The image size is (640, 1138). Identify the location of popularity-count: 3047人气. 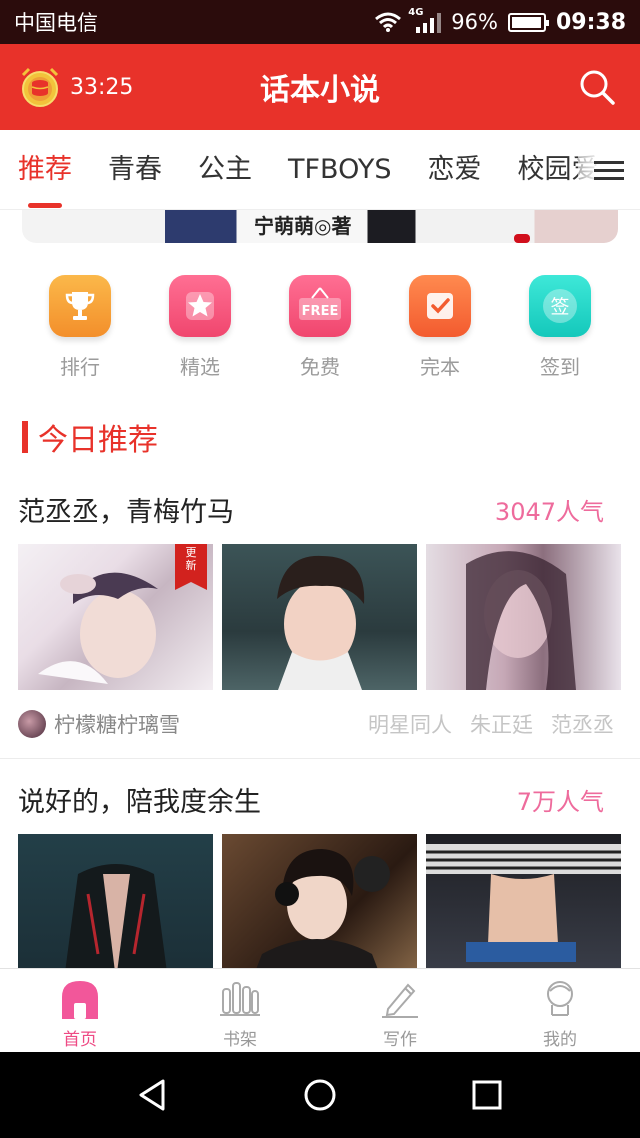
(549, 511).